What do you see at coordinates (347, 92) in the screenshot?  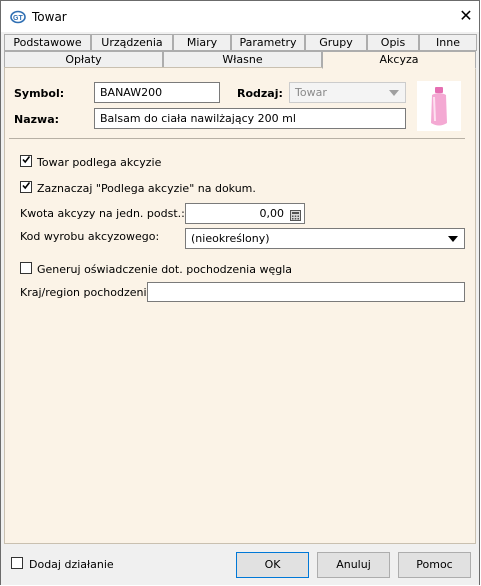 I see `rodzaj-select: Towar` at bounding box center [347, 92].